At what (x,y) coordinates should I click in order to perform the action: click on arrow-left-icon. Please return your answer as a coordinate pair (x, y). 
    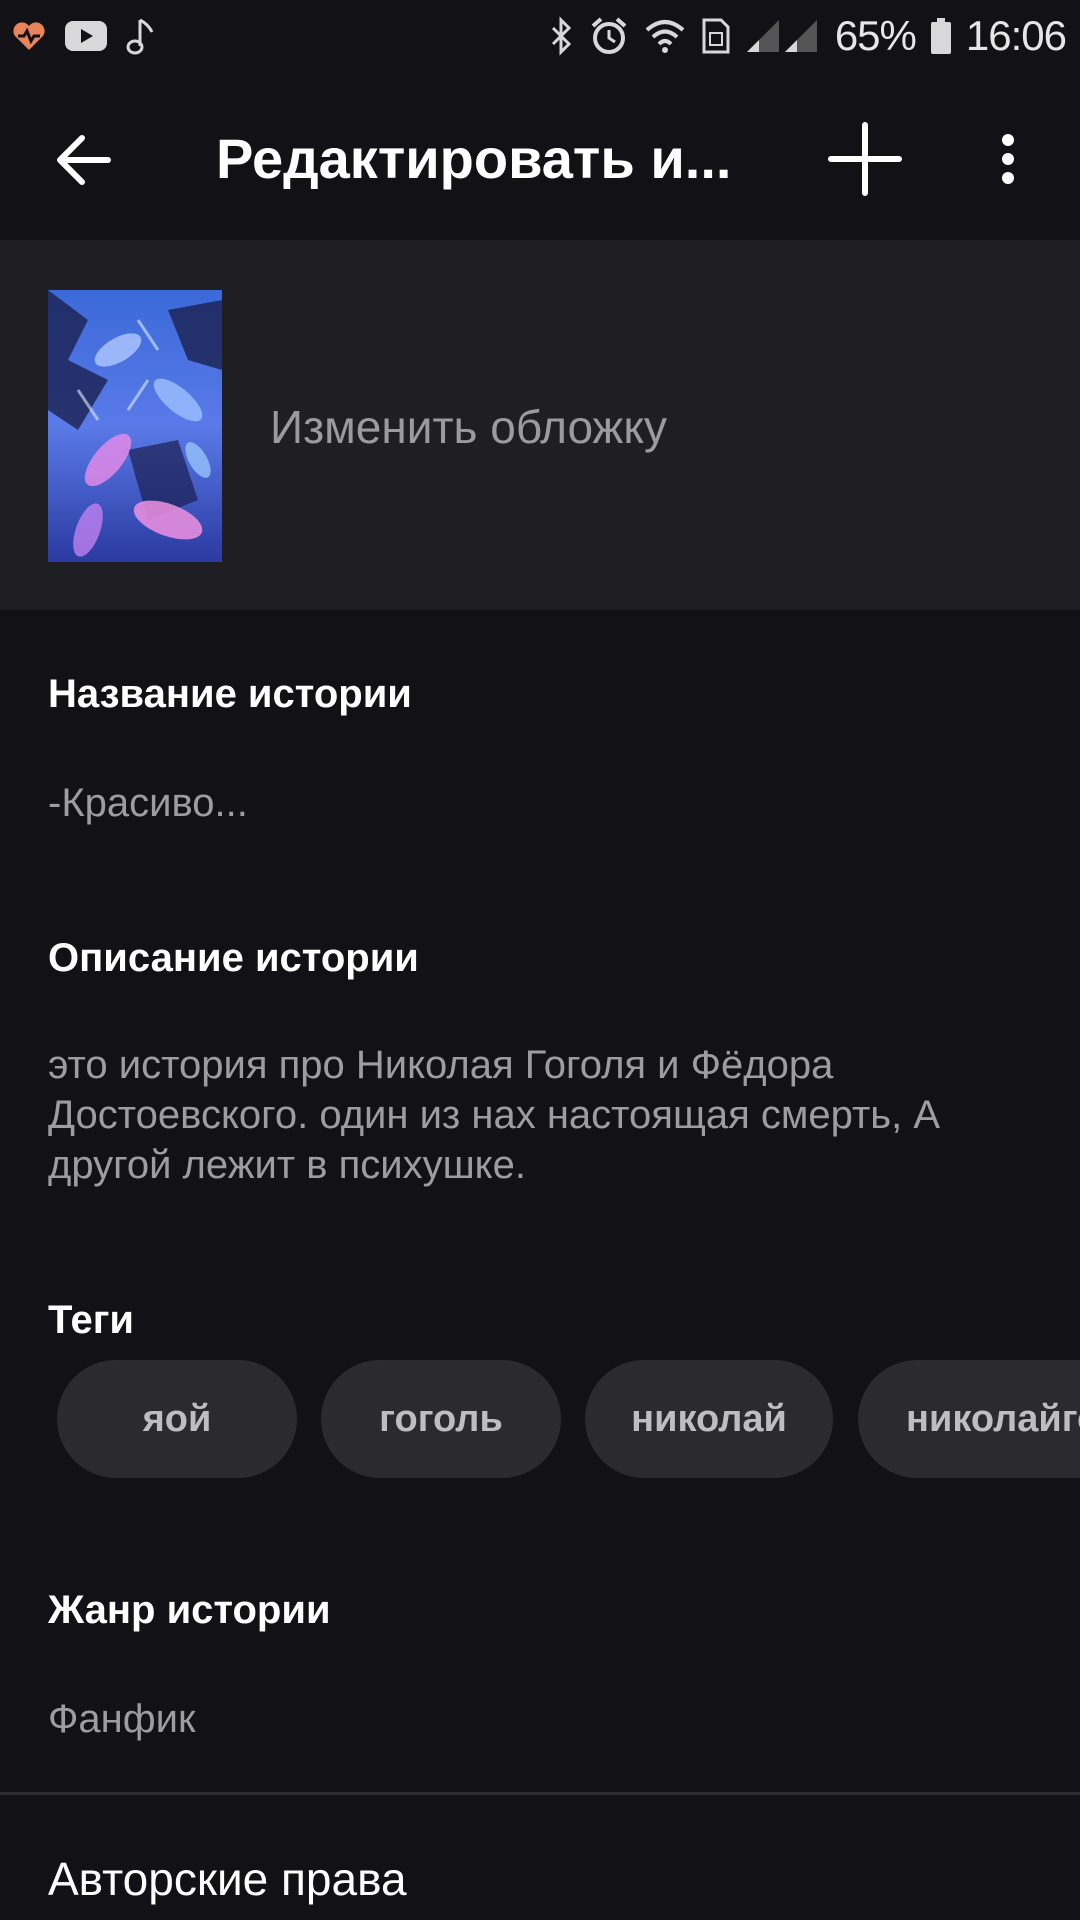
    Looking at the image, I should click on (84, 162).